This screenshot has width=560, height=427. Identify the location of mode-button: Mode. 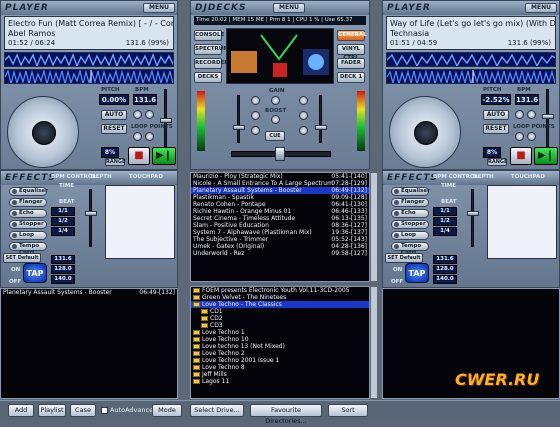
(167, 410).